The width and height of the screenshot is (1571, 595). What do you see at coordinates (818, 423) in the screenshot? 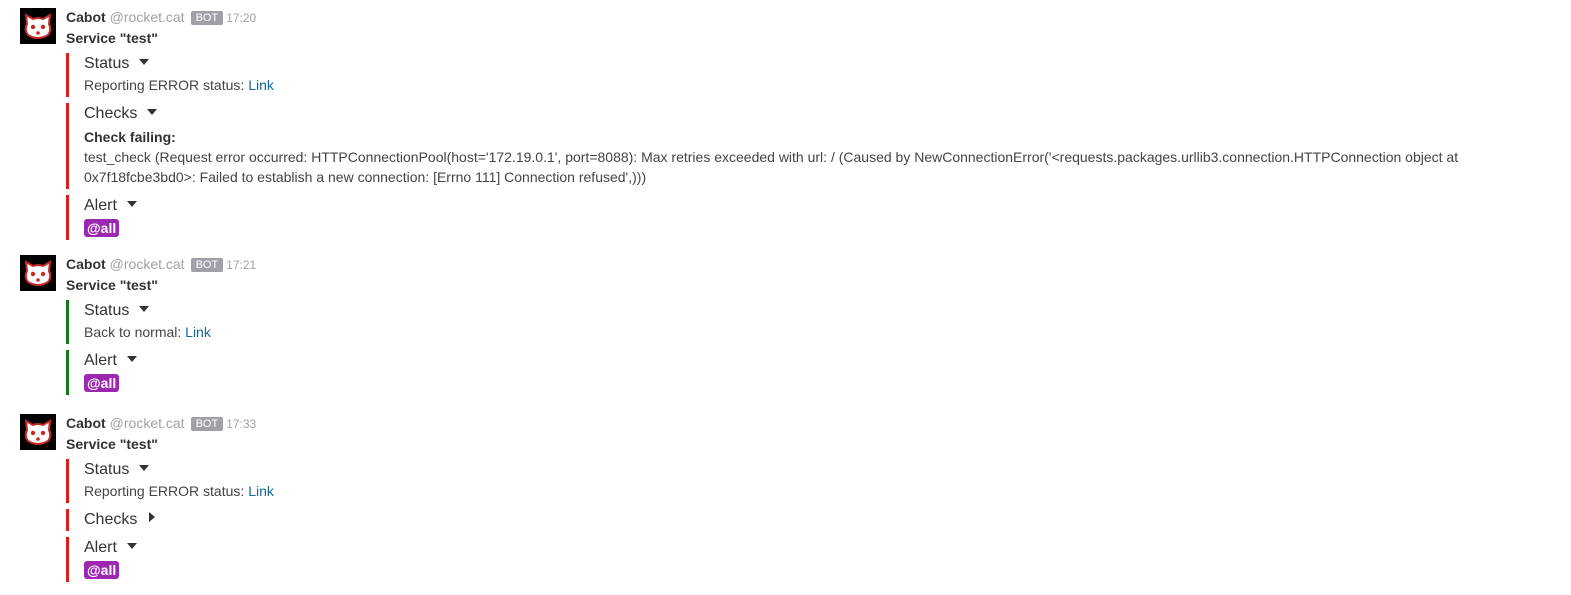
I see `message-header: Cabot @rocket.cat BOT 17:33` at bounding box center [818, 423].